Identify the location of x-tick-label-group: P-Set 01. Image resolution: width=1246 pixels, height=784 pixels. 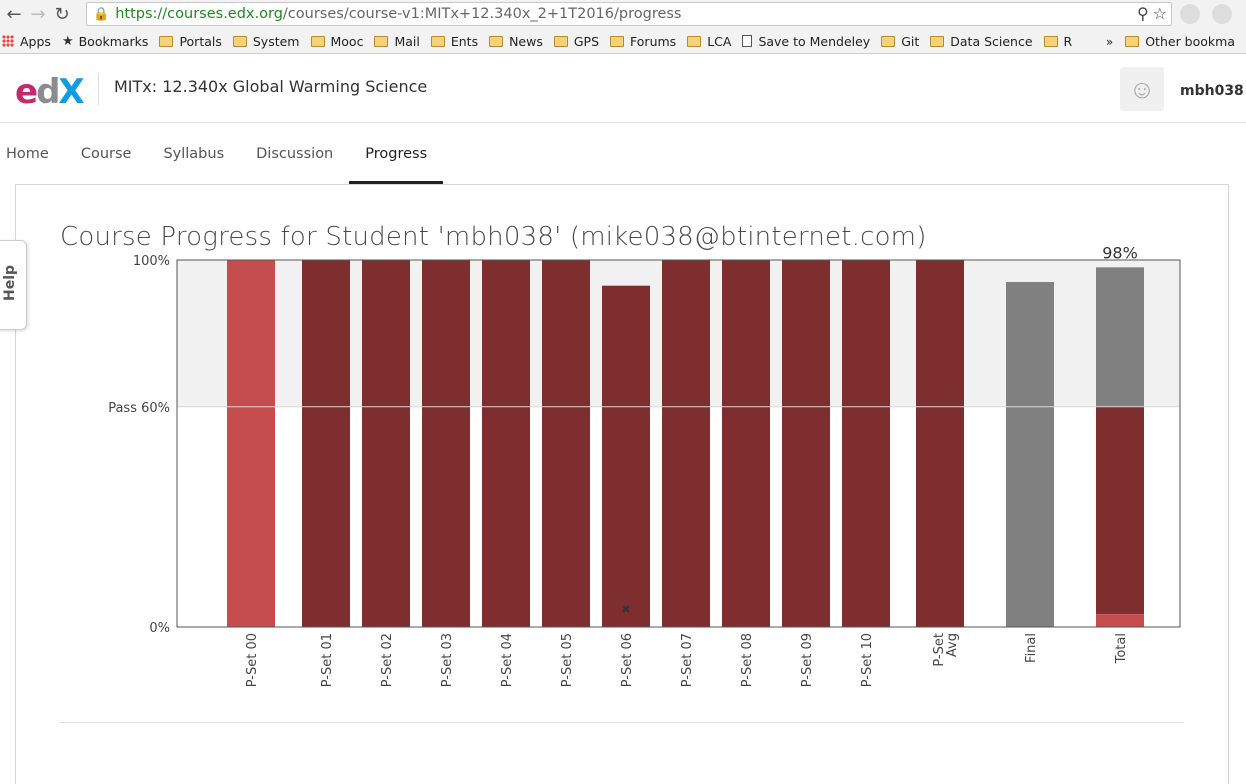
(327, 660).